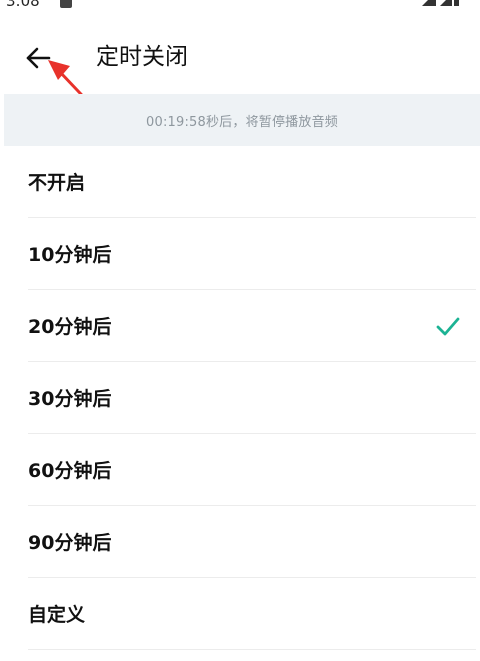 The height and width of the screenshot is (661, 480). What do you see at coordinates (252, 182) in the screenshot?
I see `option-off: 不开启` at bounding box center [252, 182].